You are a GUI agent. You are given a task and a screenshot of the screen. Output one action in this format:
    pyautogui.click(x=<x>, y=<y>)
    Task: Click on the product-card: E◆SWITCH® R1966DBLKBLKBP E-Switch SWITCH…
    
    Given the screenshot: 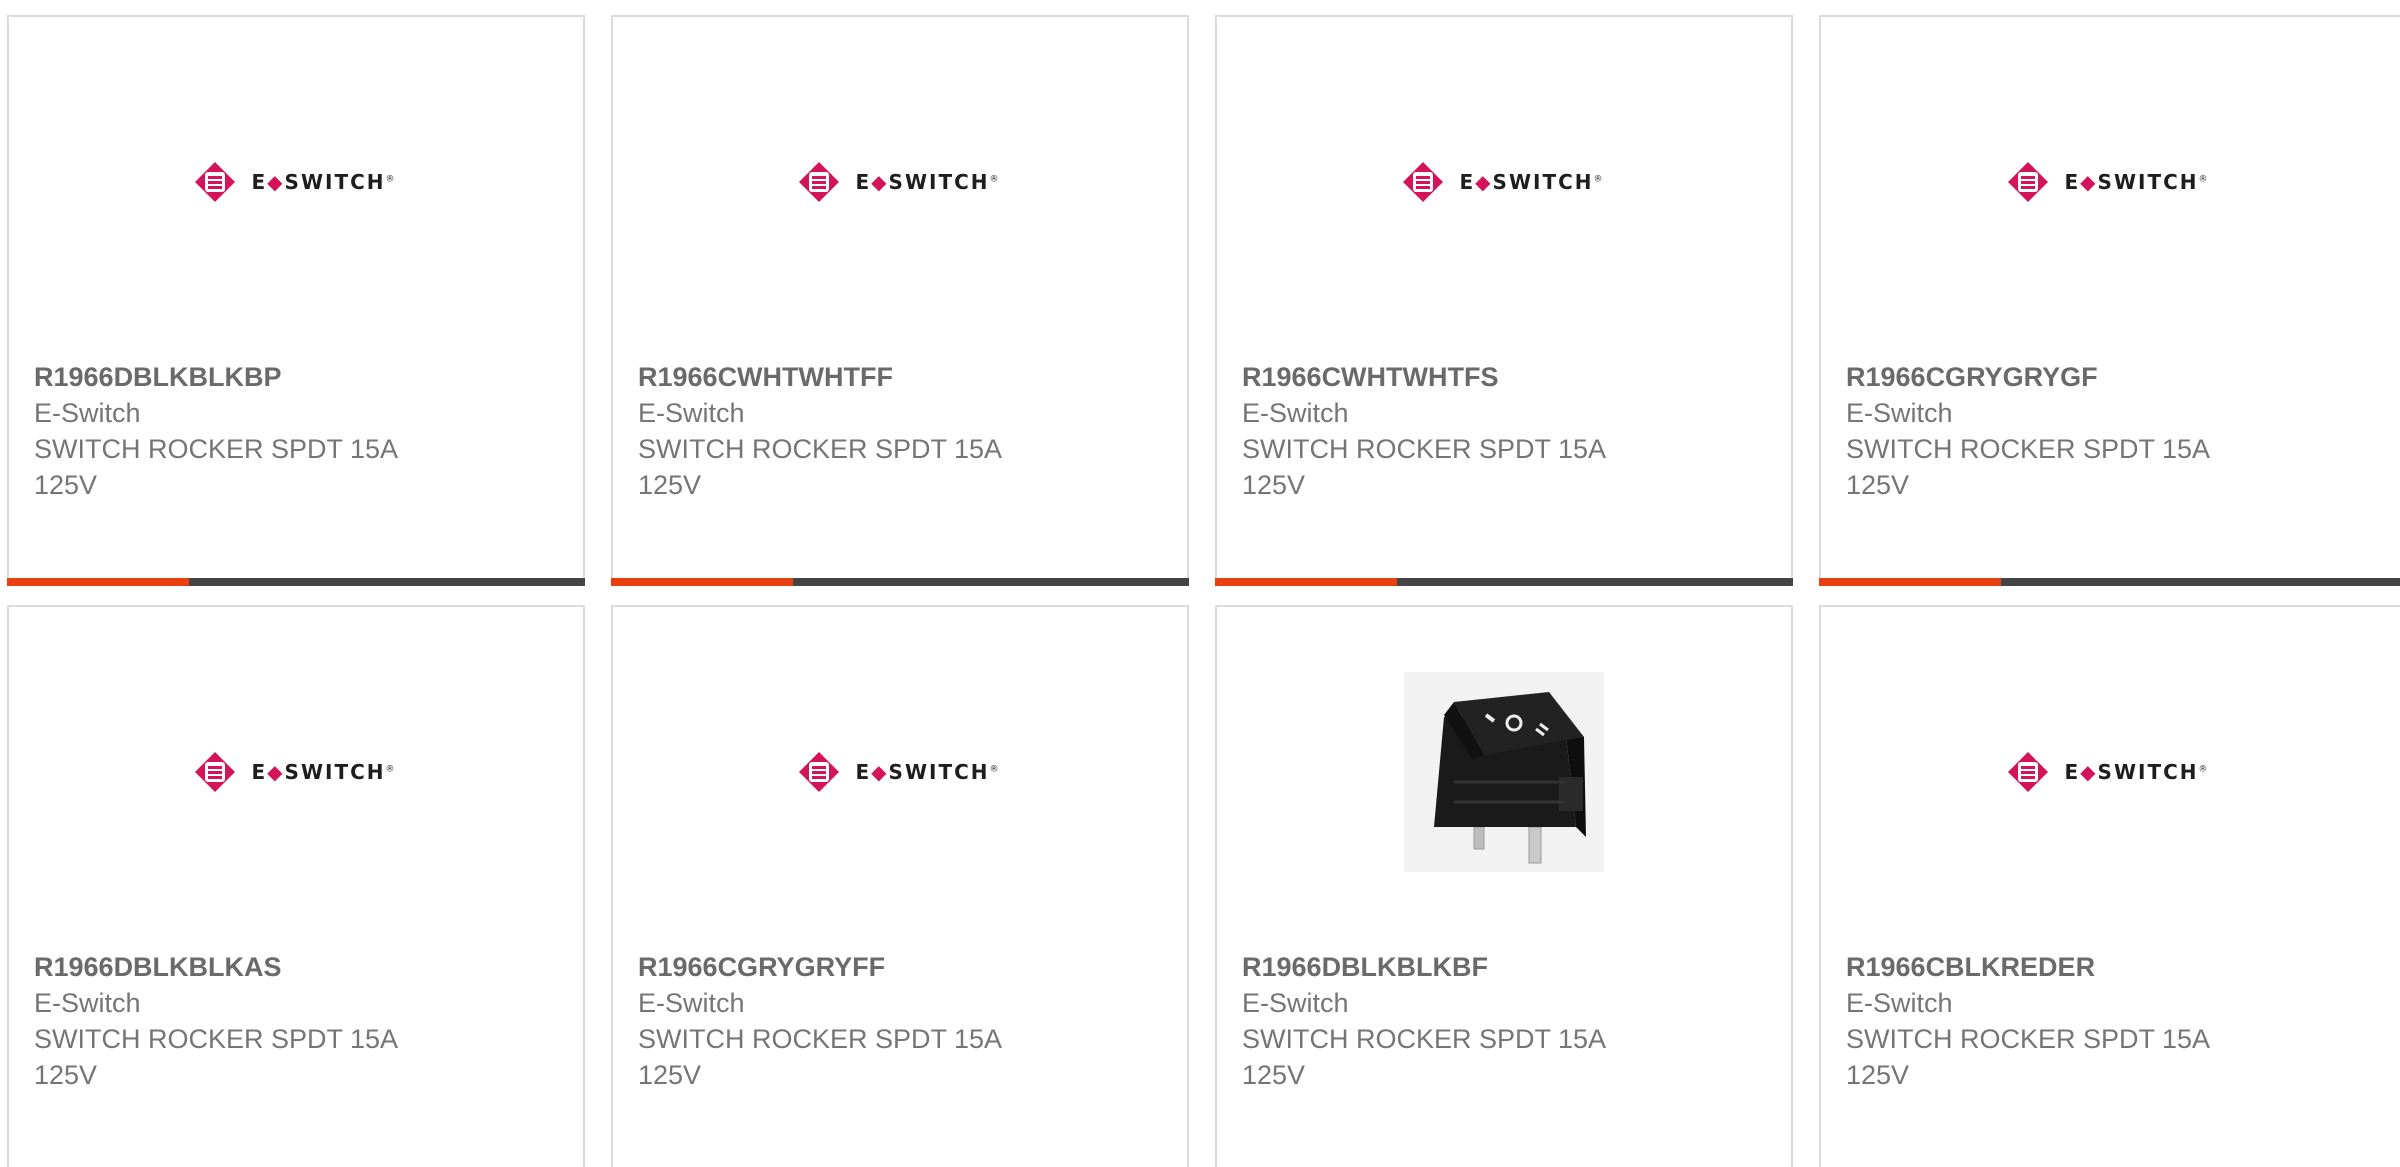 What is the action you would take?
    pyautogui.click(x=296, y=300)
    